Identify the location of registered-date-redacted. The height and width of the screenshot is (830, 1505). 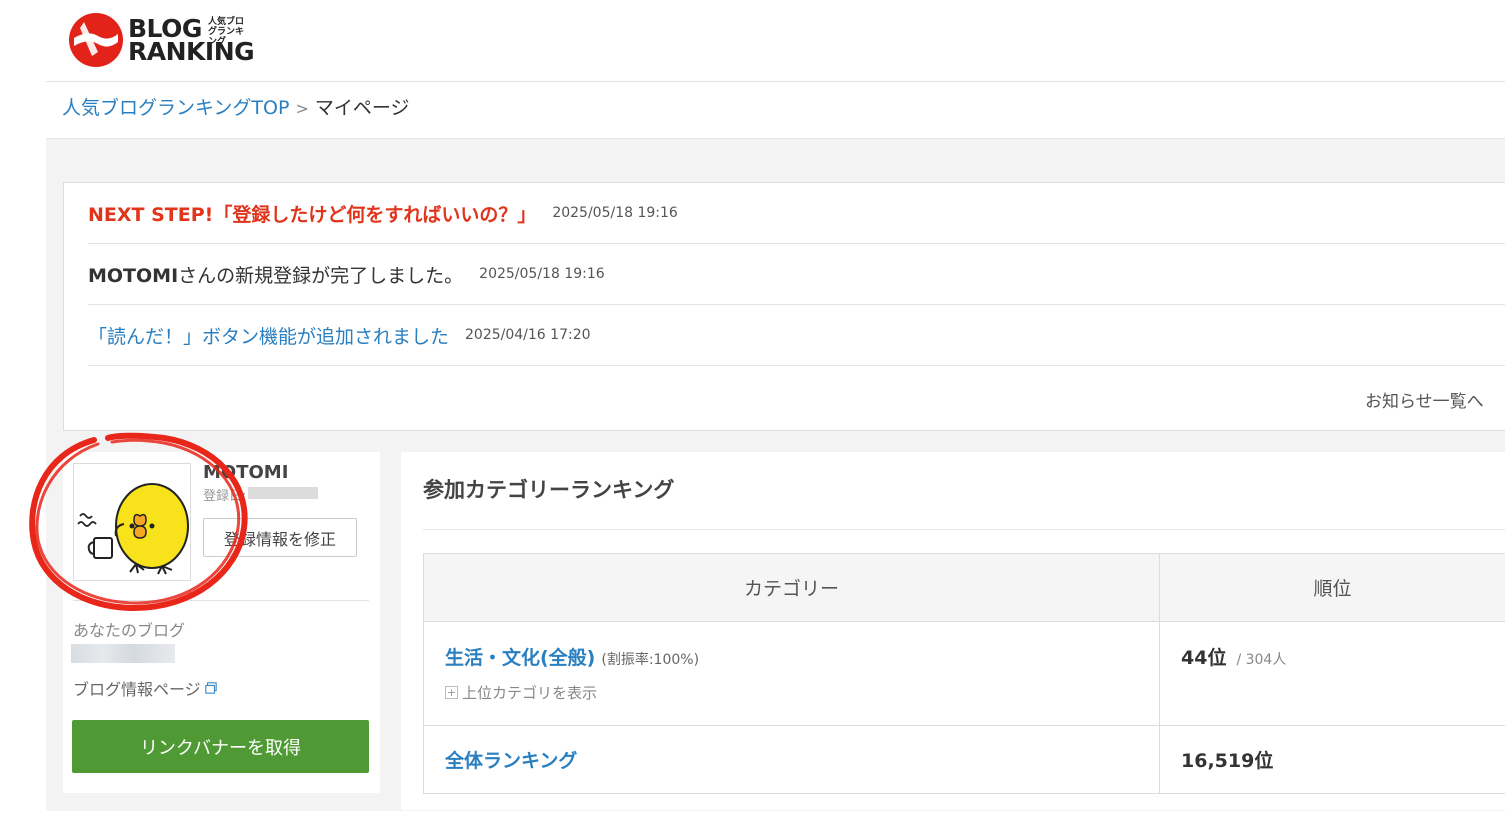
(283, 493).